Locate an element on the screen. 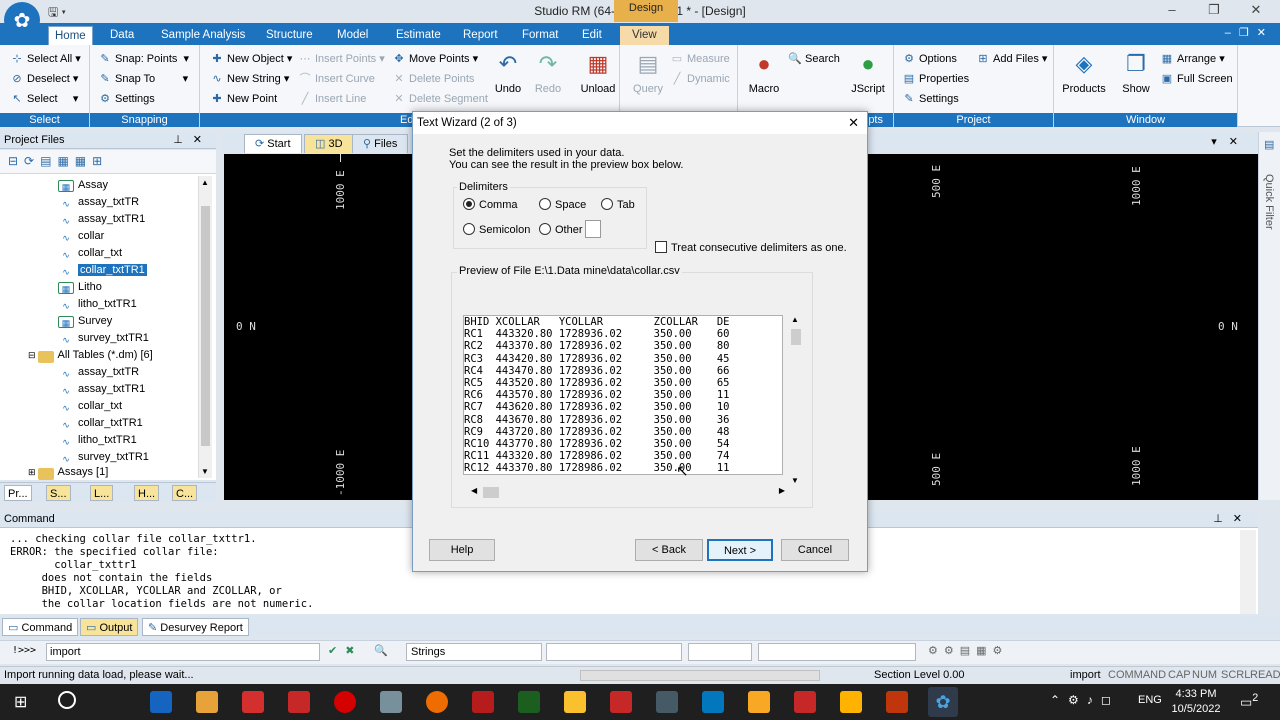 The image size is (1280, 720). tab-report: Report is located at coordinates (480, 35).